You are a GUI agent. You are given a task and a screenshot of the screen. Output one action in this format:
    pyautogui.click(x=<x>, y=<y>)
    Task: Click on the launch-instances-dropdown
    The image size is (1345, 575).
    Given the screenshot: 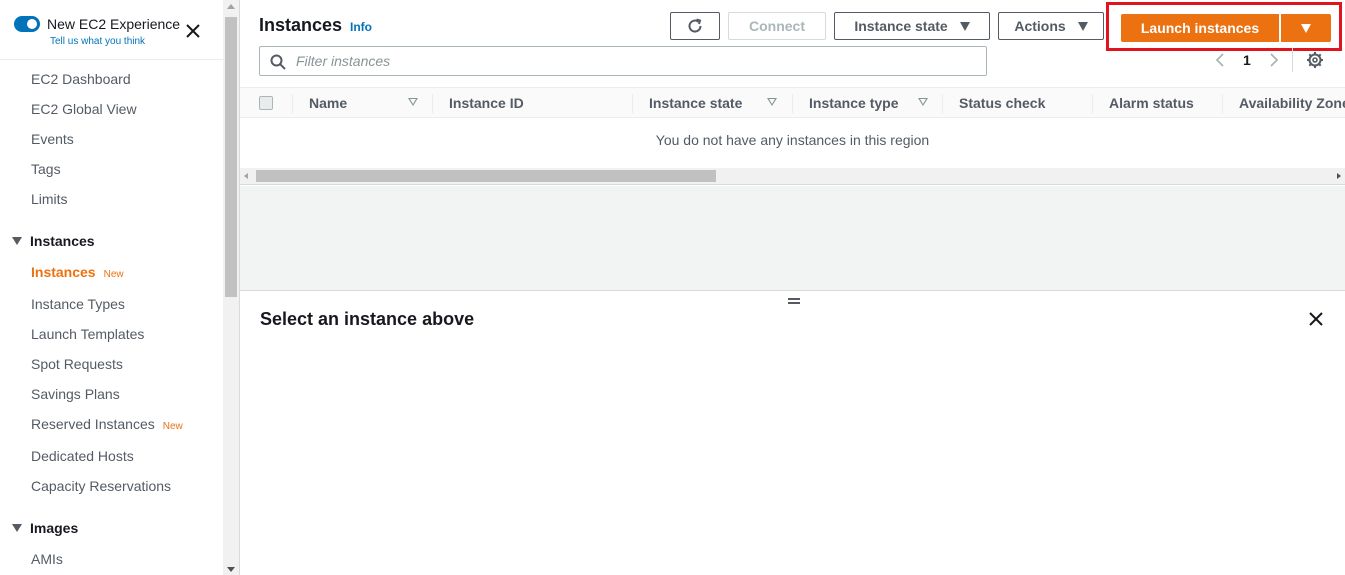 What is the action you would take?
    pyautogui.click(x=1306, y=28)
    